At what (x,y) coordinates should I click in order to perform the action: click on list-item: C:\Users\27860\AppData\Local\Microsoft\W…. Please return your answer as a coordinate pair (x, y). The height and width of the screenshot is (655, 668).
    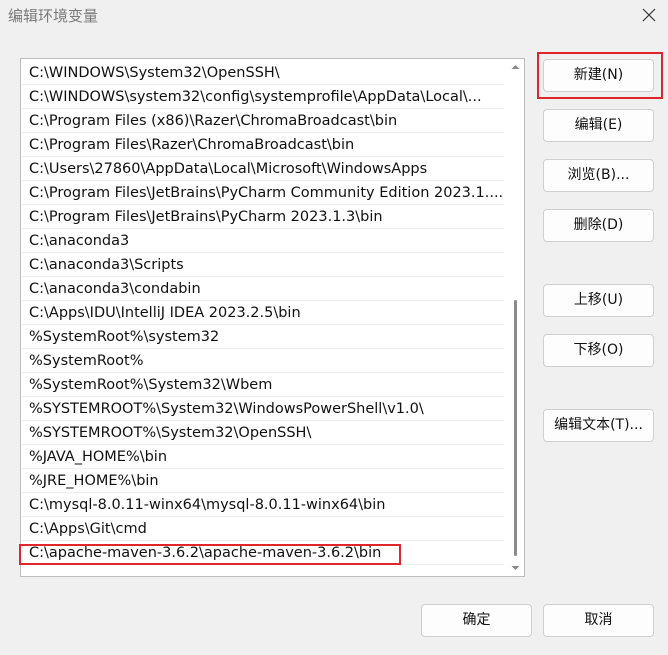
    Looking at the image, I should click on (262, 169).